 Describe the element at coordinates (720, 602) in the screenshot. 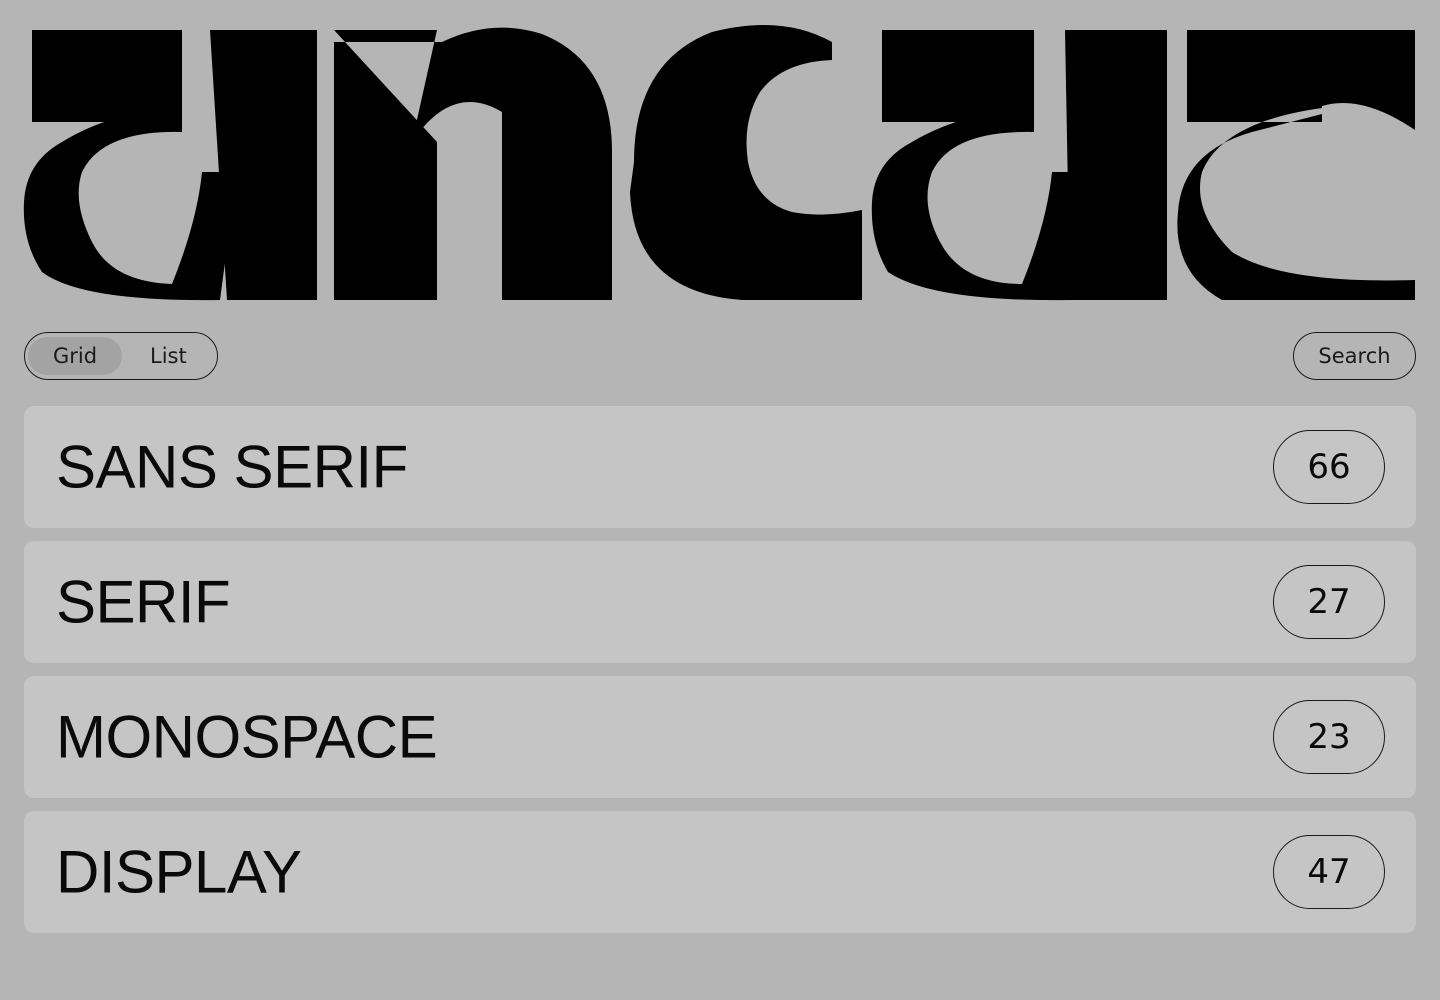

I see `category-row-serif: SERIF 27` at that location.